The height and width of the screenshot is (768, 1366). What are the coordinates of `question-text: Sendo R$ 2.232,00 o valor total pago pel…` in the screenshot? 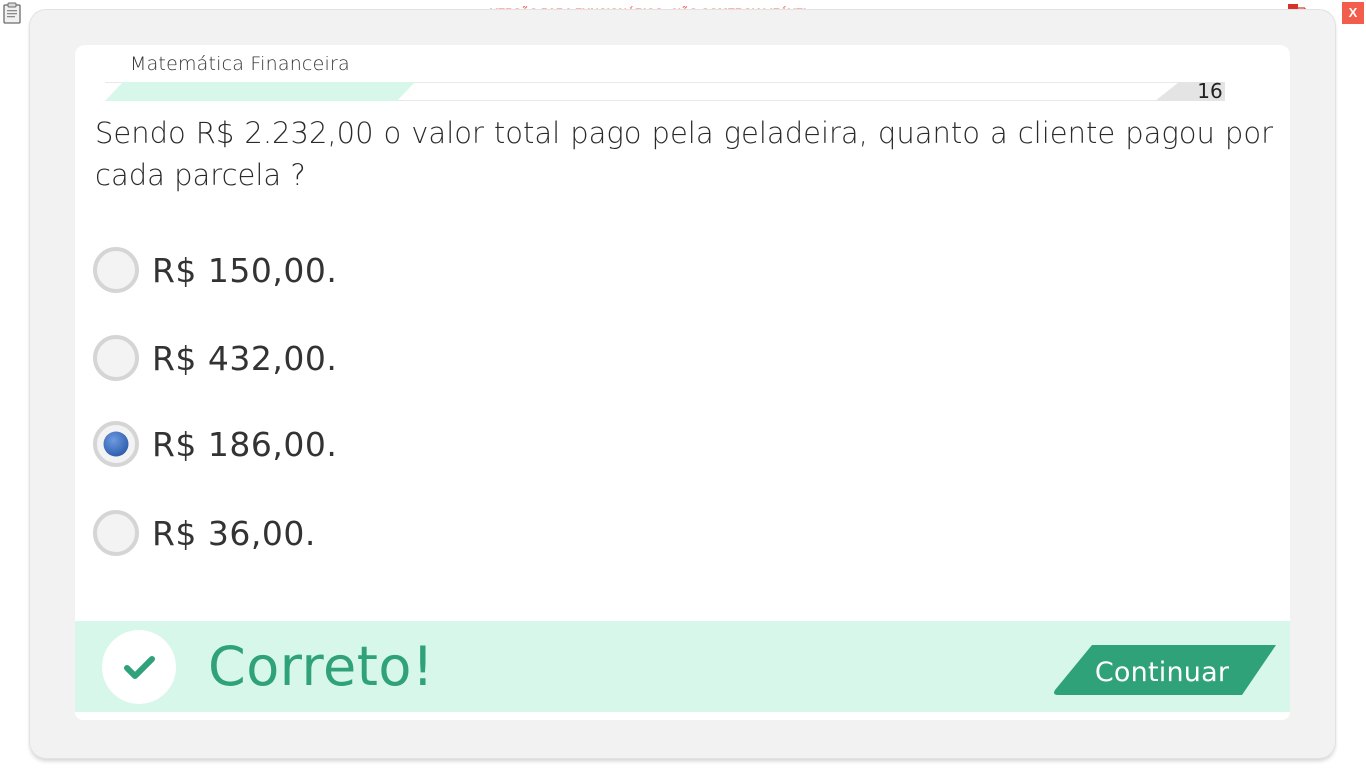 It's located at (684, 154).